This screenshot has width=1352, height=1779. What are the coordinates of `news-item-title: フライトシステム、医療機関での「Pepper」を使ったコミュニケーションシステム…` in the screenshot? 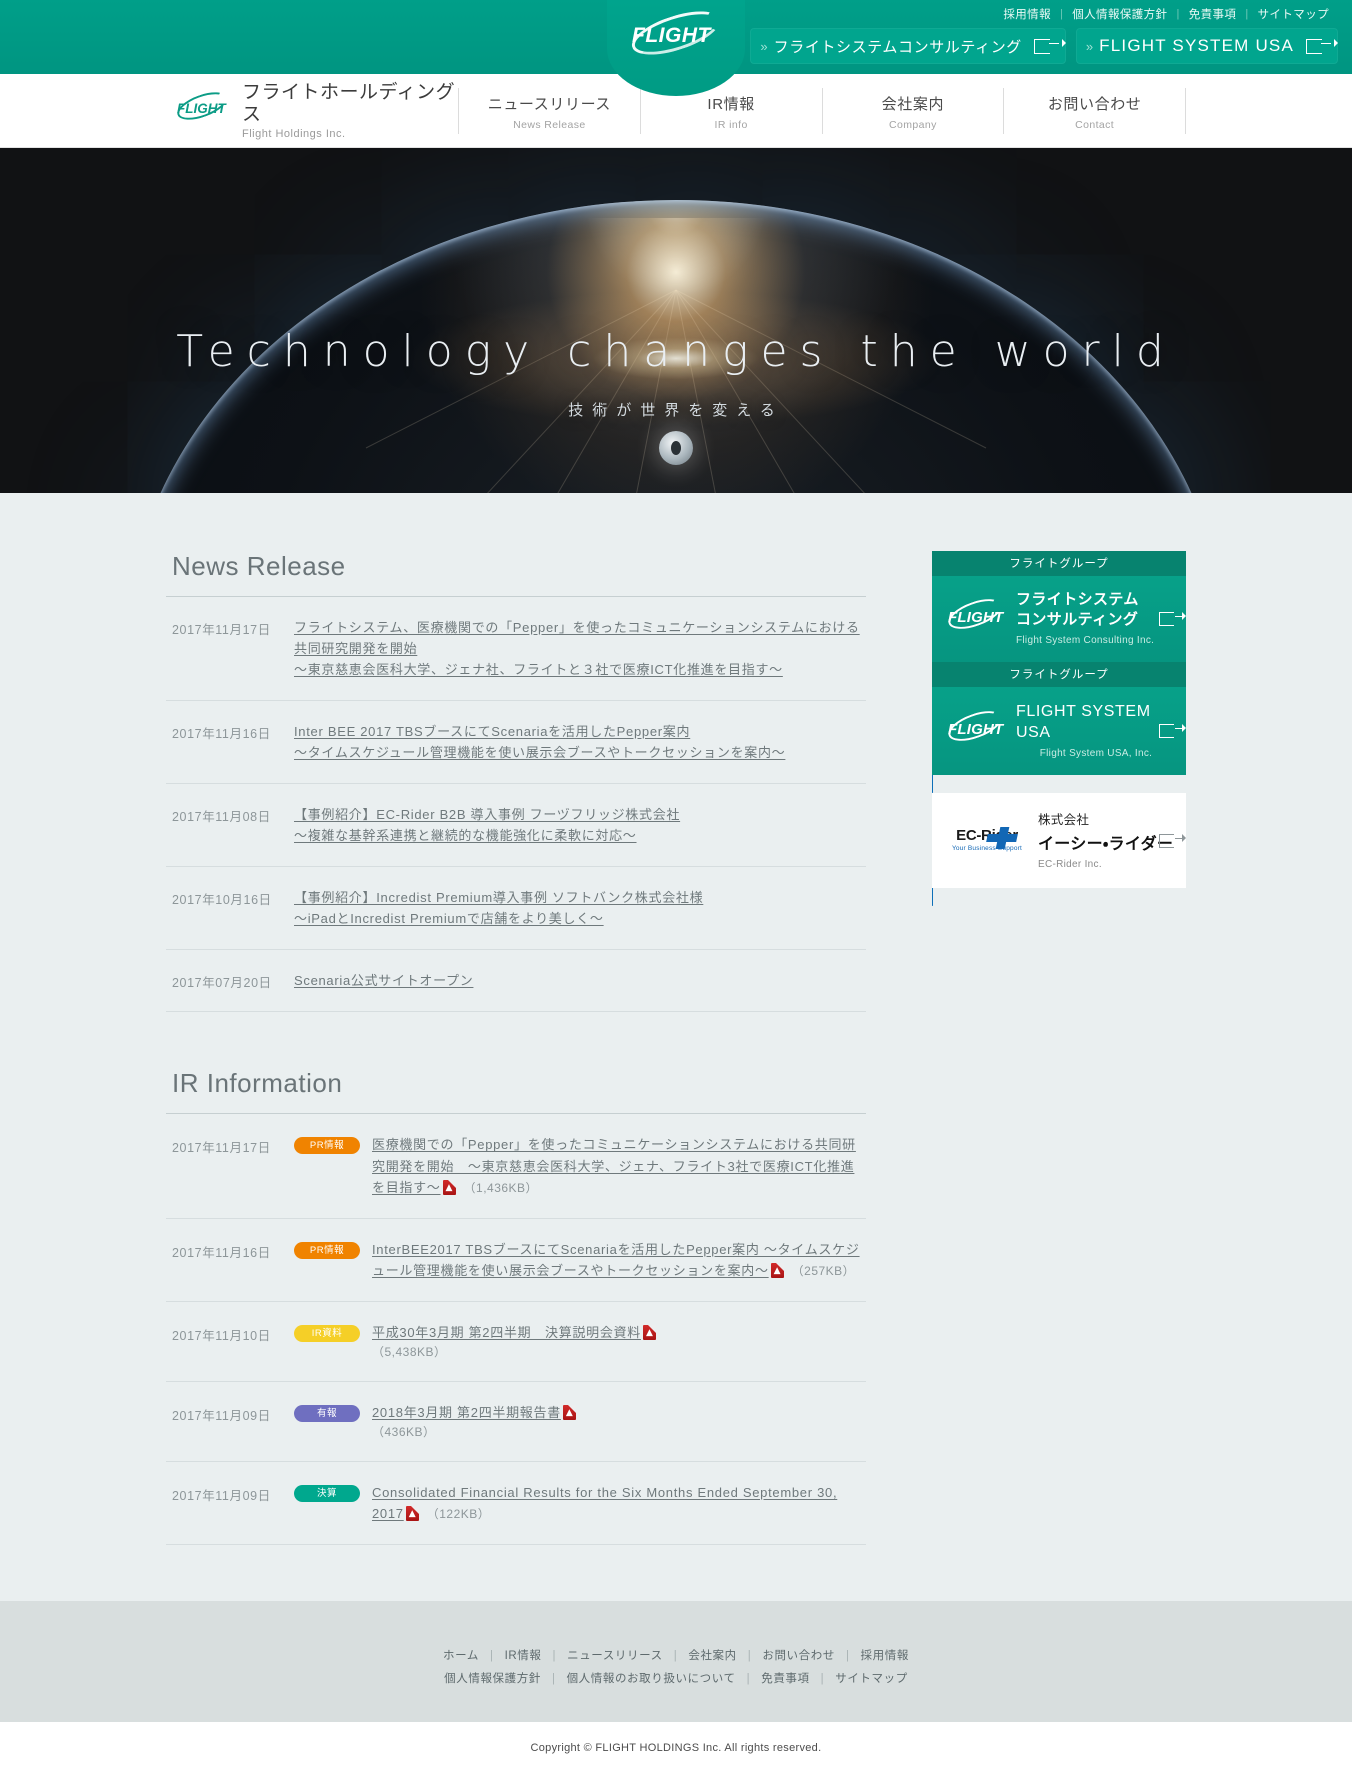 It's located at (578, 648).